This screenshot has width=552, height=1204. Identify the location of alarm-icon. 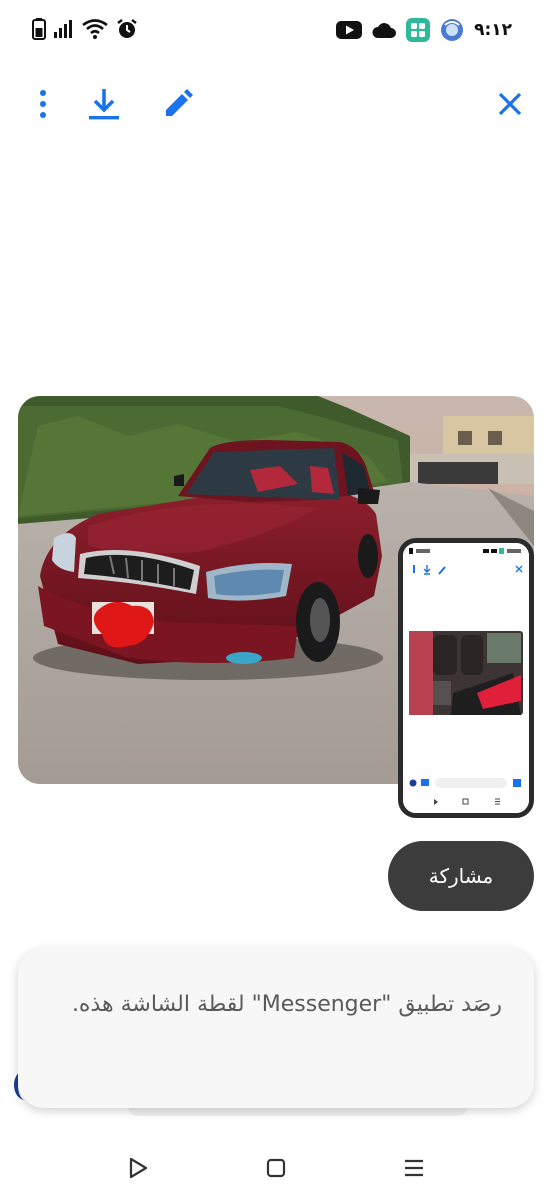
(127, 28).